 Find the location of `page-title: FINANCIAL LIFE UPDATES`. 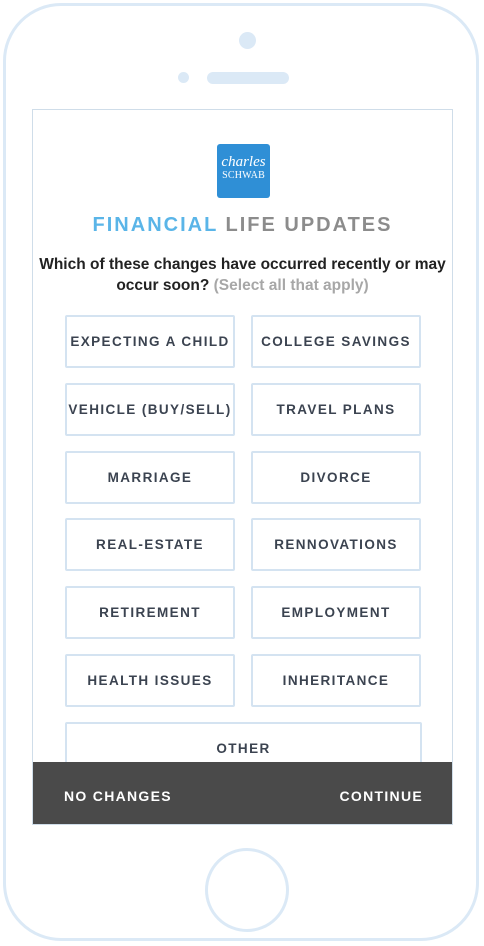

page-title: FINANCIAL LIFE UPDATES is located at coordinates (242, 225).